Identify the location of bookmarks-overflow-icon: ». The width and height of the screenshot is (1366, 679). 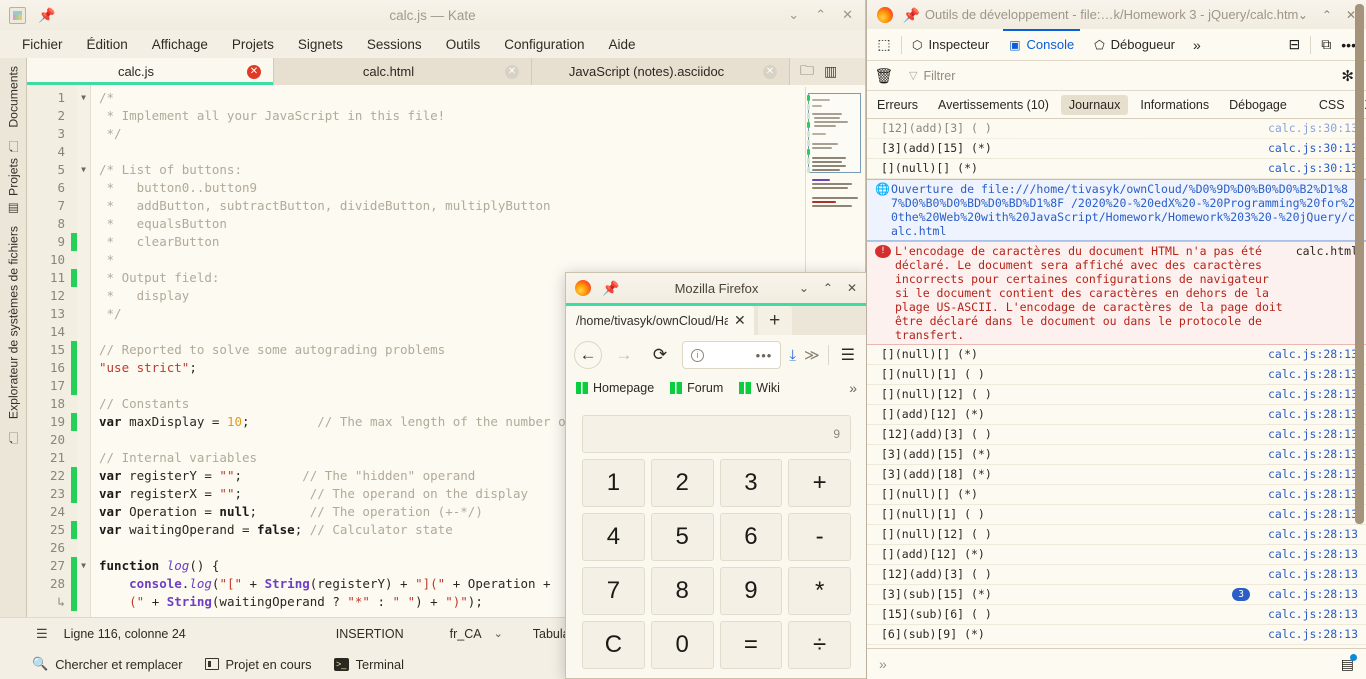
(853, 388).